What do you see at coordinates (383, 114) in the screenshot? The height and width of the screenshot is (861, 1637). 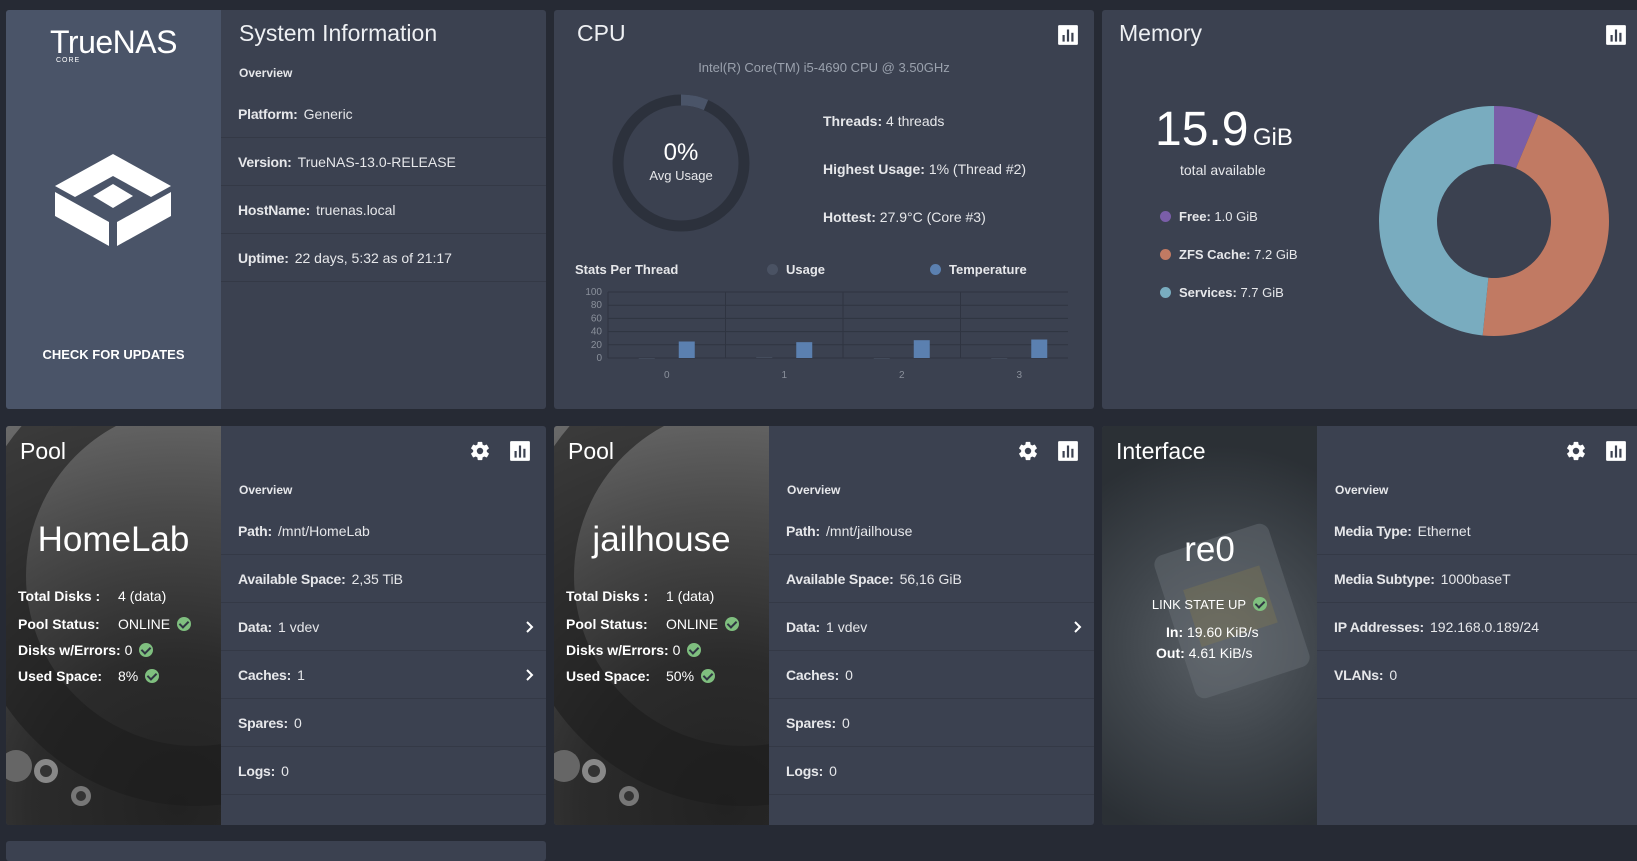 I see `platform-row: Platform: Generic` at bounding box center [383, 114].